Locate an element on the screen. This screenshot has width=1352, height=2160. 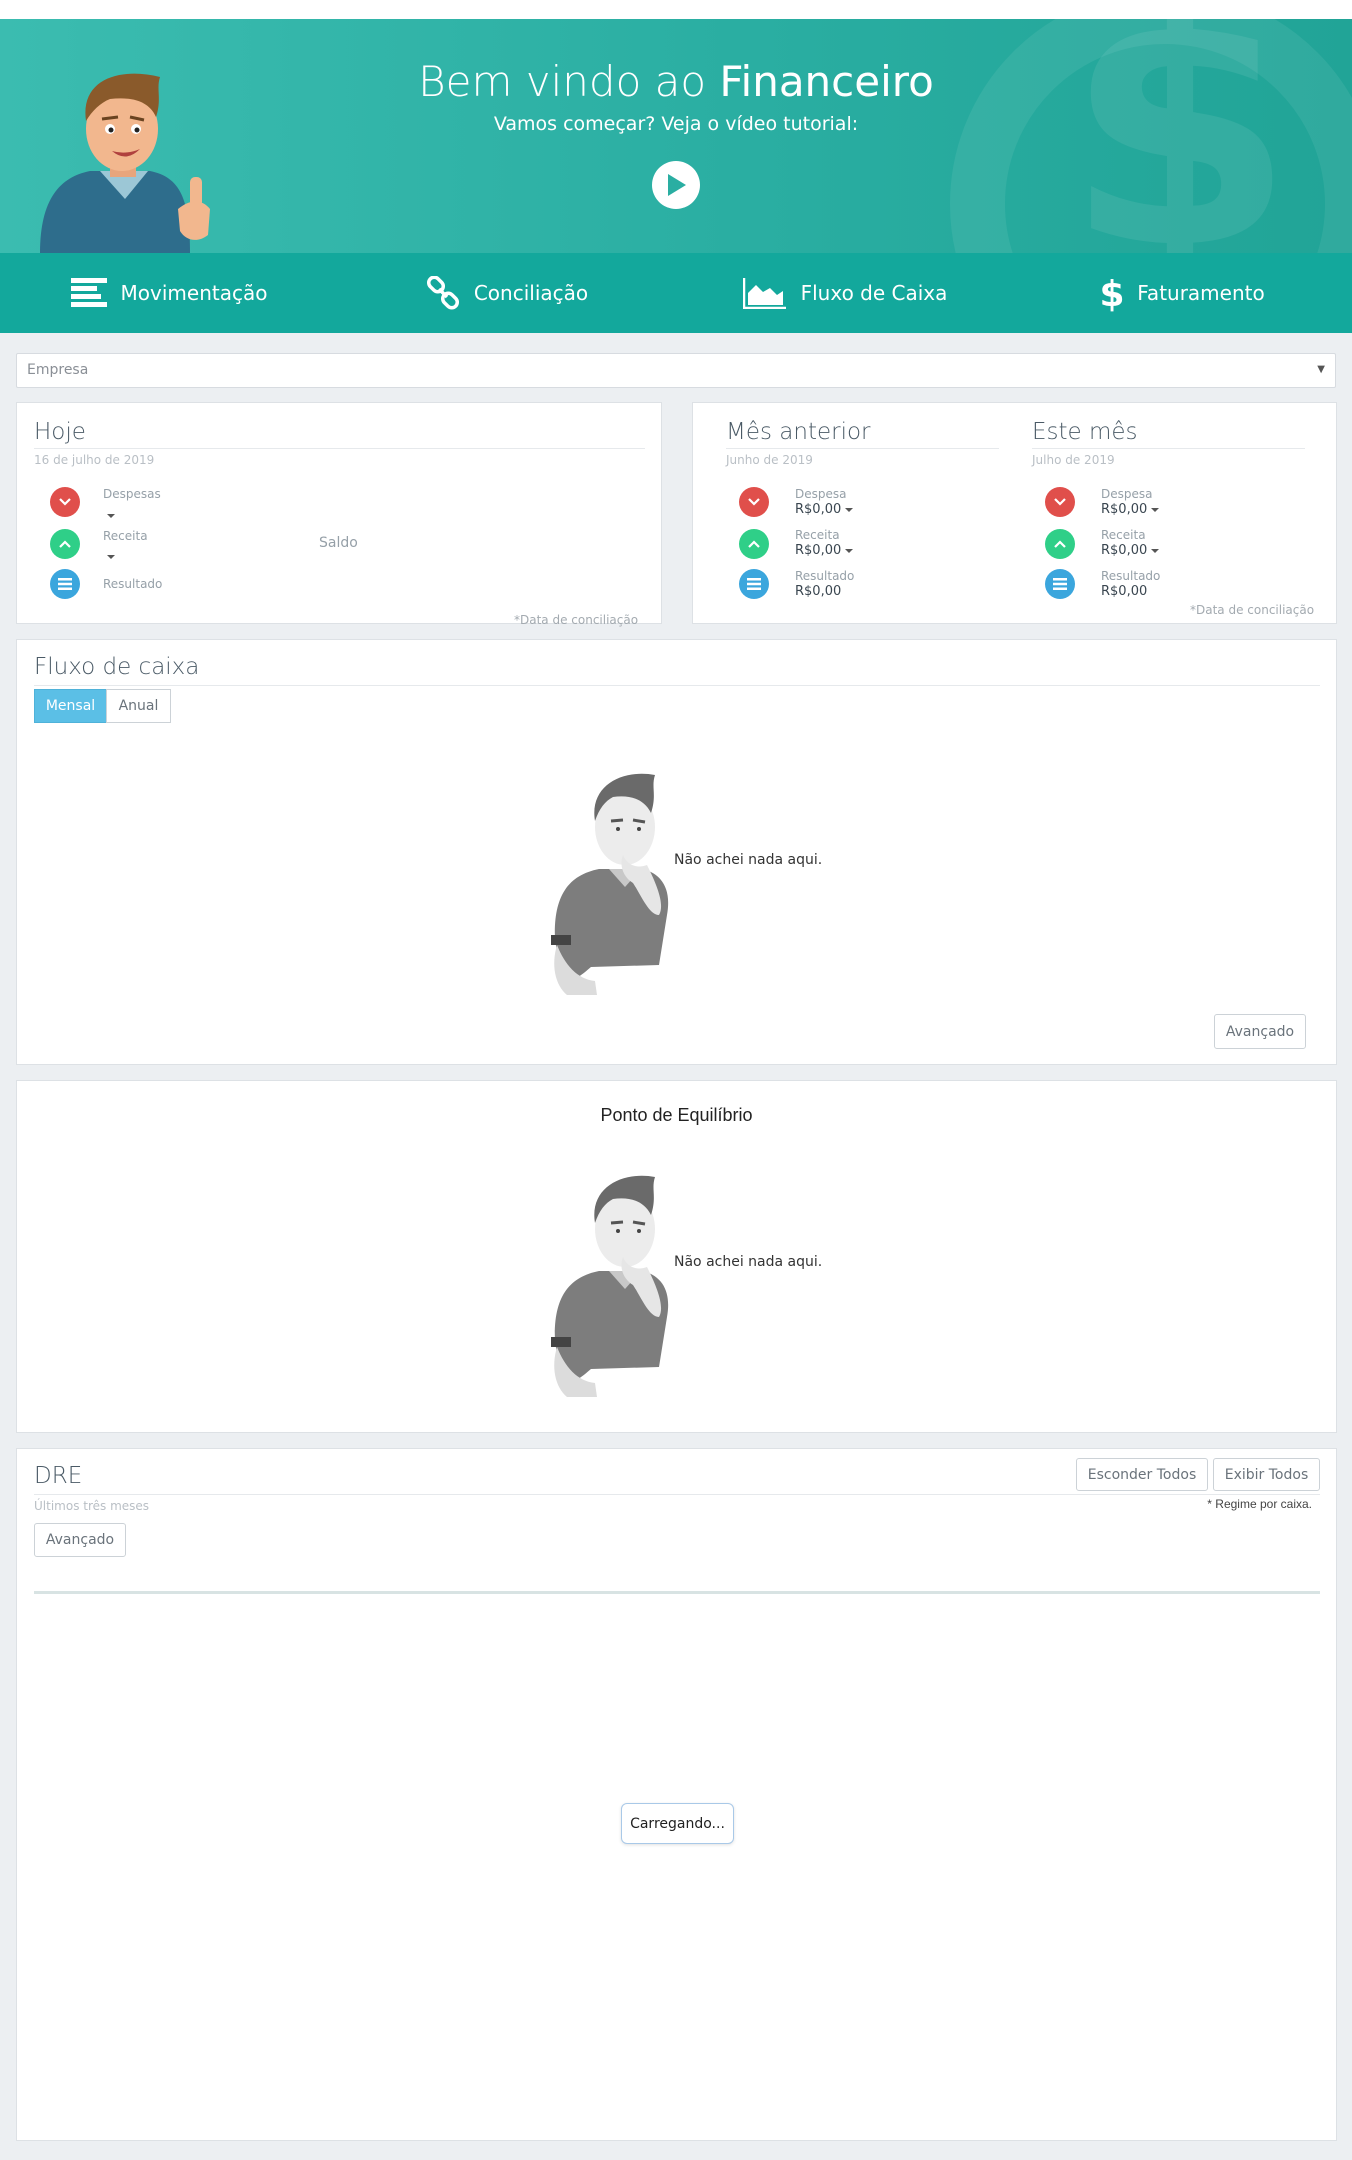
despesas-label: Despesas is located at coordinates (132, 494).